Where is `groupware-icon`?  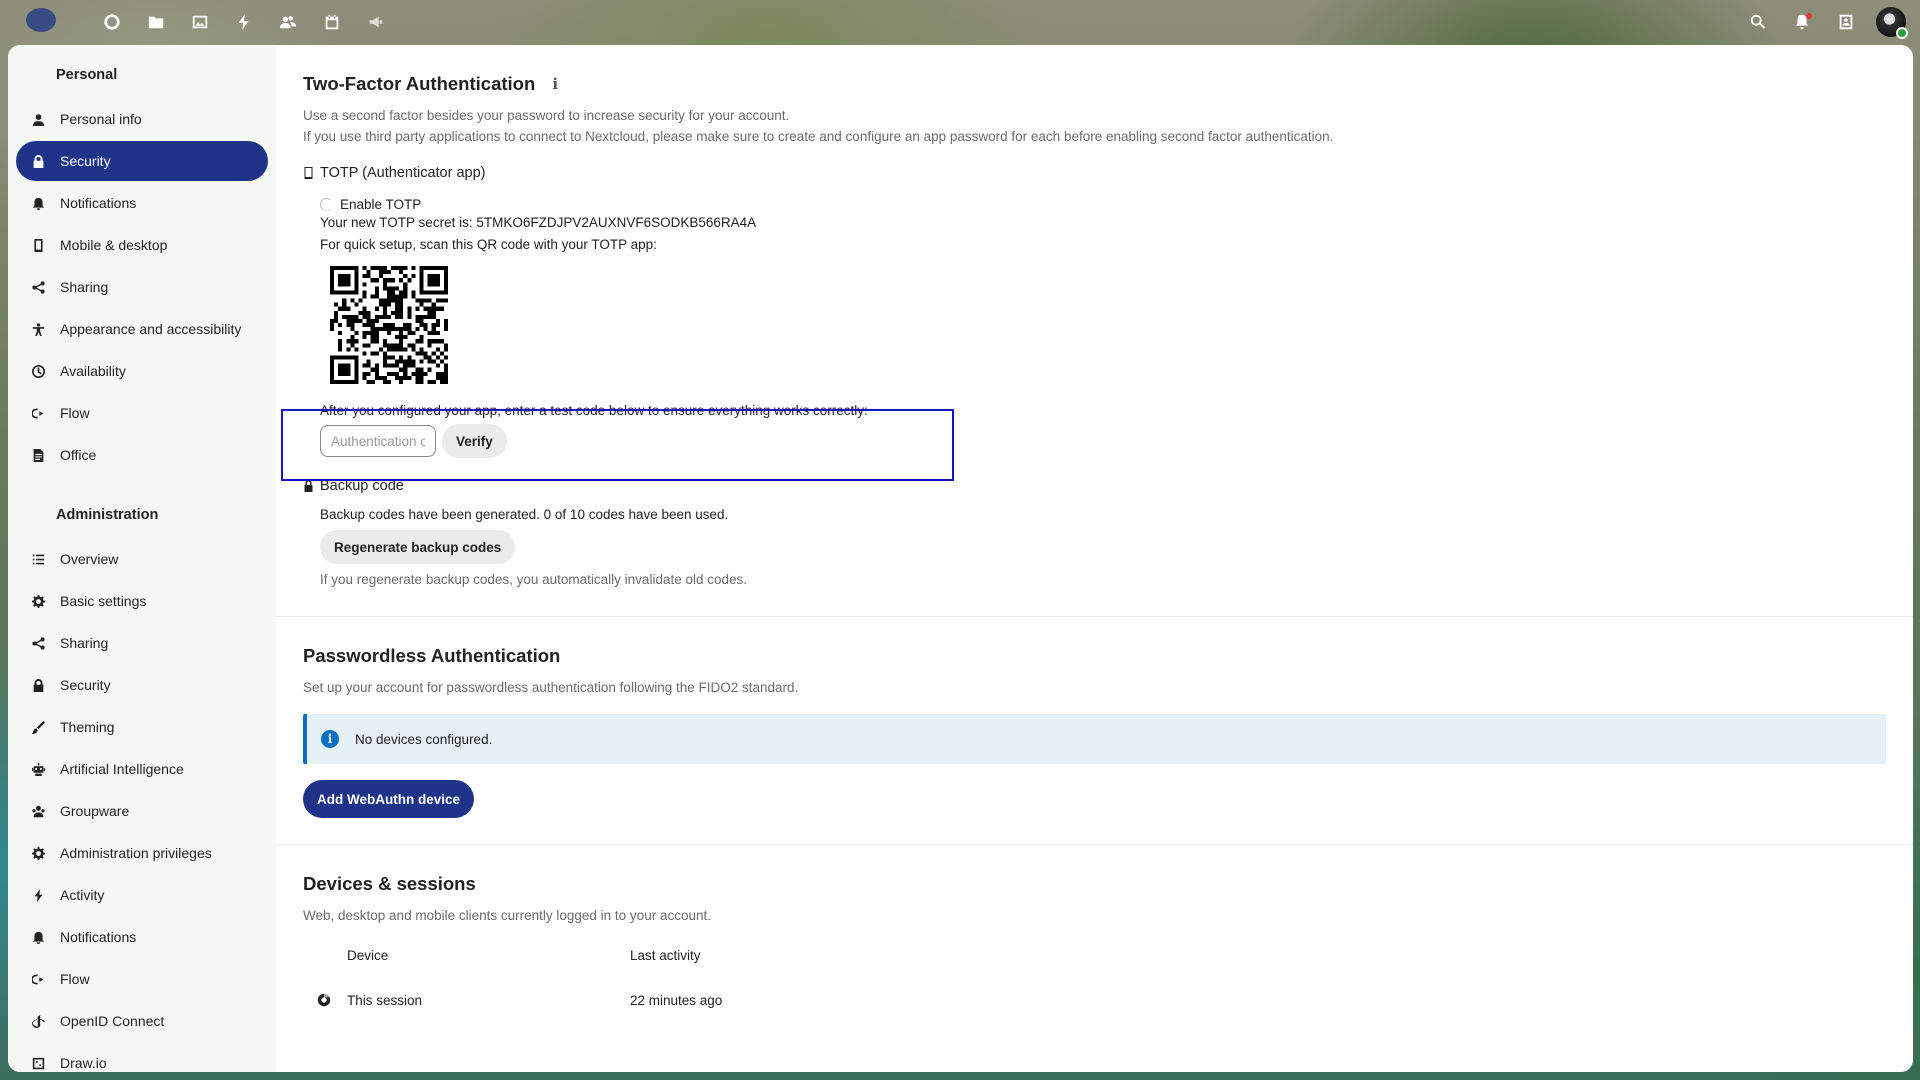 groupware-icon is located at coordinates (38, 811).